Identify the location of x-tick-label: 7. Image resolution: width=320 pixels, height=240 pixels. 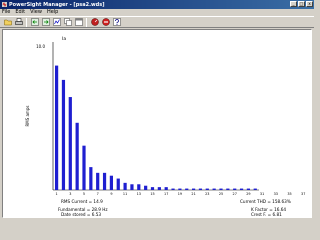
(98, 194).